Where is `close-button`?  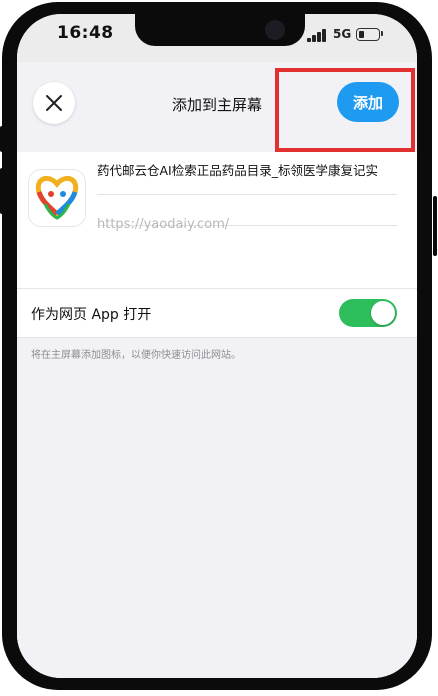 close-button is located at coordinates (54, 103).